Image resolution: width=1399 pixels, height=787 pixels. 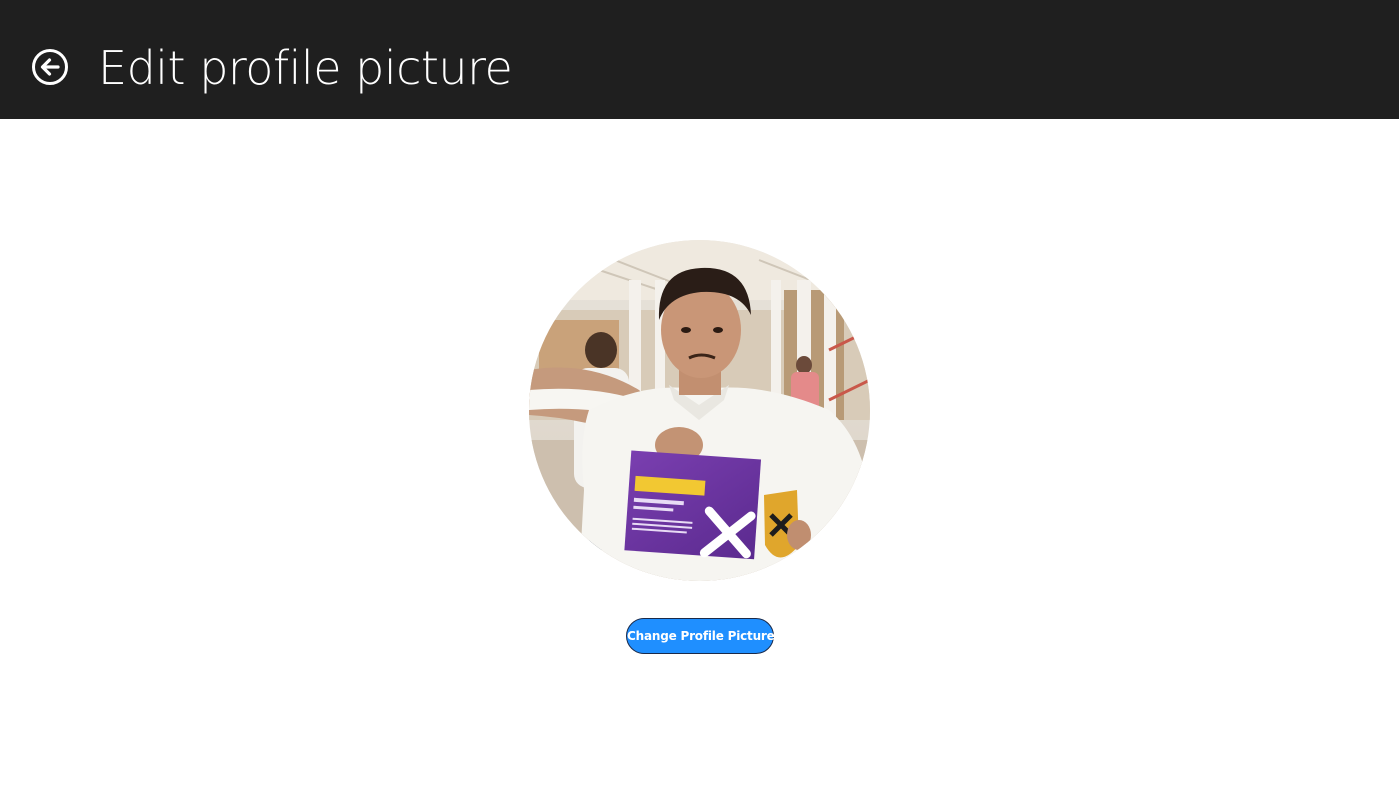 I want to click on back-button, so click(x=50, y=67).